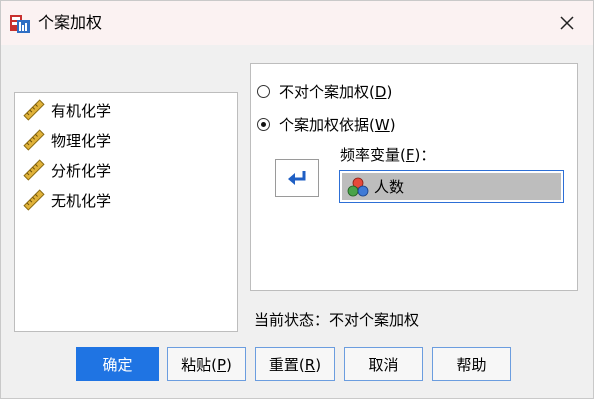  I want to click on ok-button-label: 确定, so click(117, 364).